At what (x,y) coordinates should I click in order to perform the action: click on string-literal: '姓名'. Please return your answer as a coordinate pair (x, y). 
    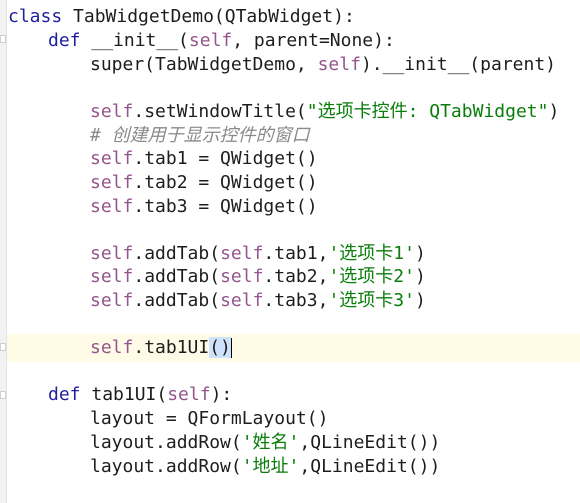
    Looking at the image, I should click on (270, 442).